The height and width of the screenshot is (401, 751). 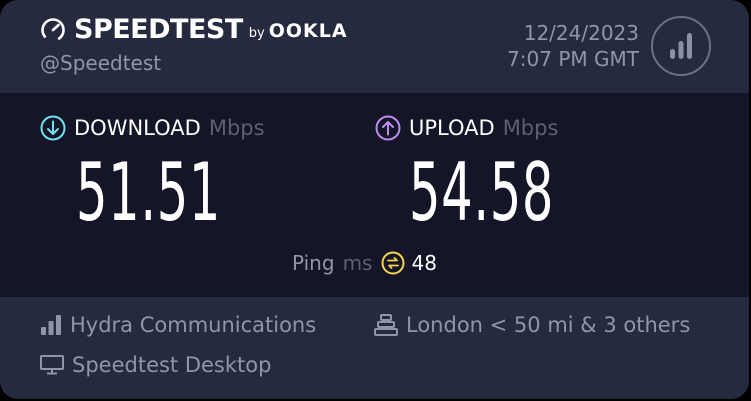 I want to click on brand-by: by, so click(x=256, y=33).